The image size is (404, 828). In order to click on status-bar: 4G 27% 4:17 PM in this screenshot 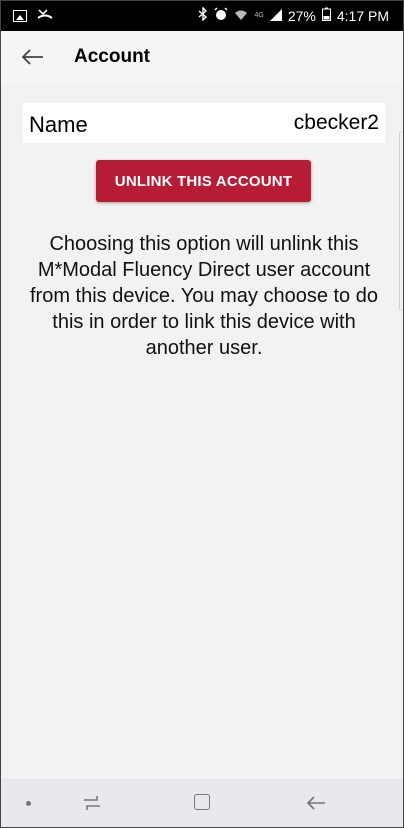, I will do `click(202, 16)`.